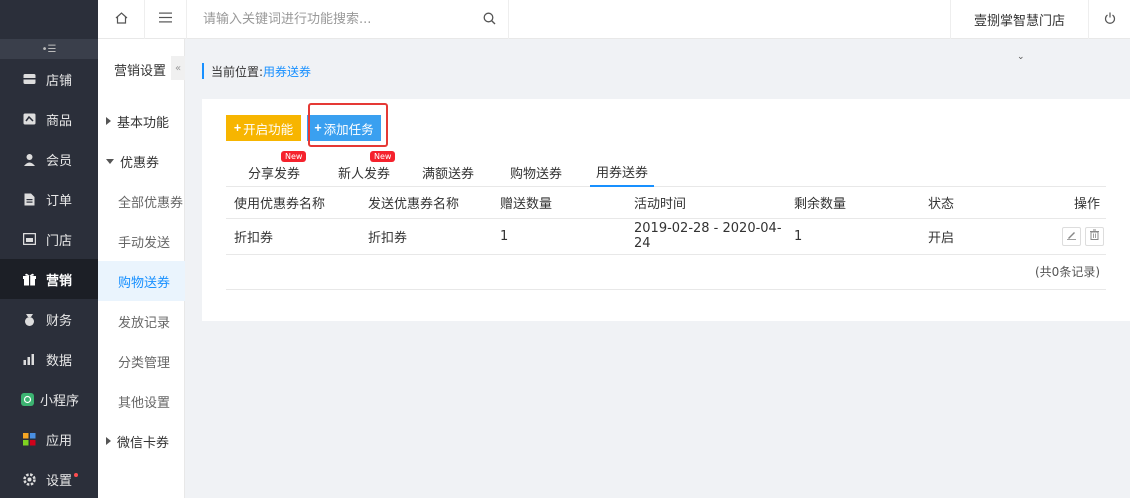  I want to click on submenu-item-label: 购物送券, so click(144, 283).